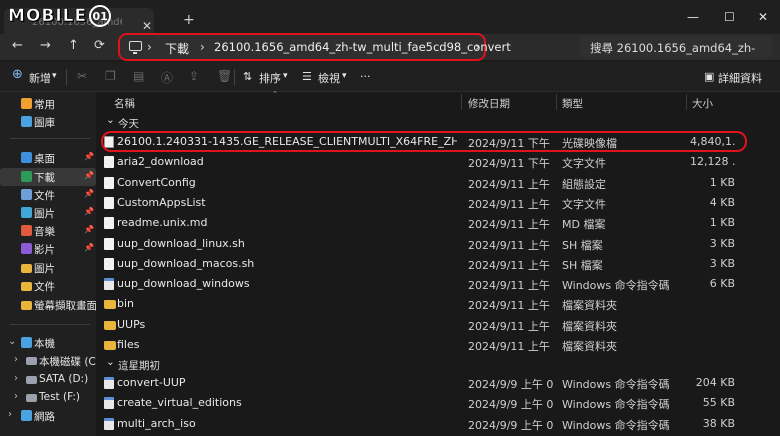 This screenshot has height=436, width=780. I want to click on breadcrumb-chevron-icon: ›, so click(477, 47).